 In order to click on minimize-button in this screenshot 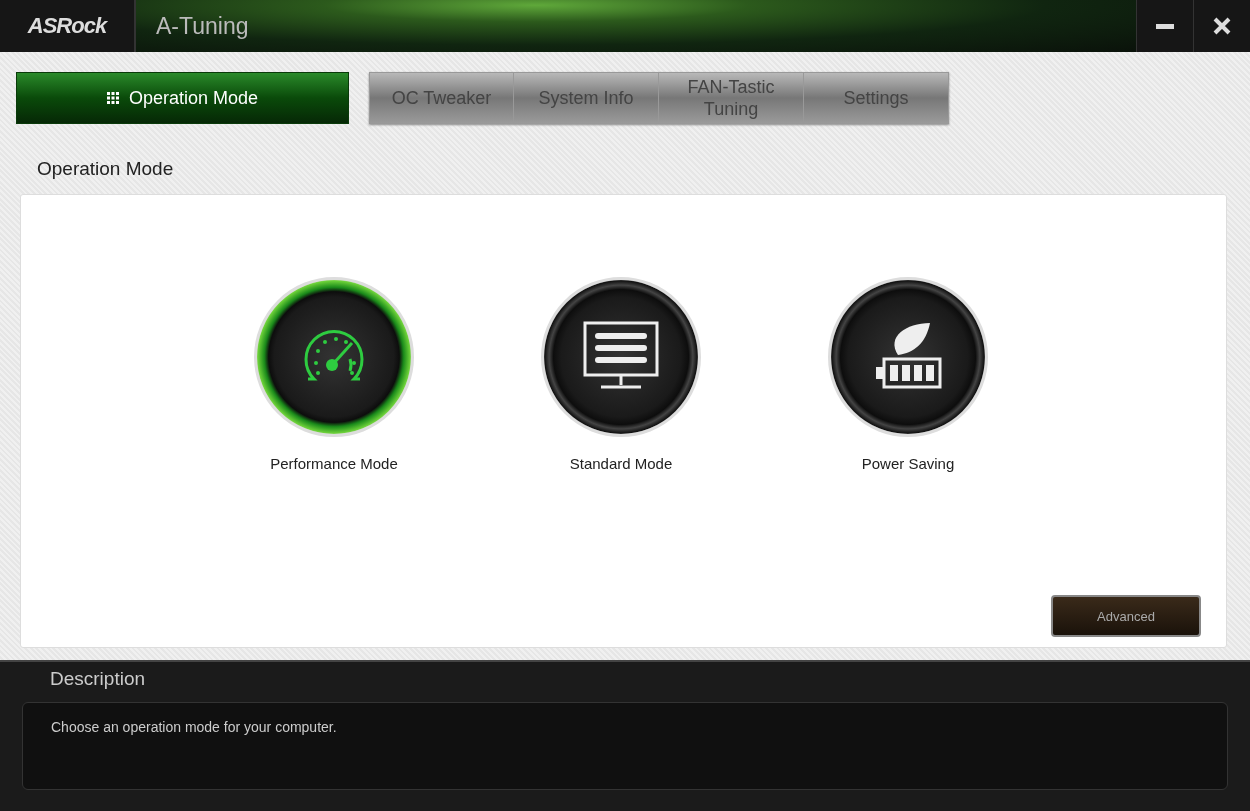, I will do `click(1164, 26)`.